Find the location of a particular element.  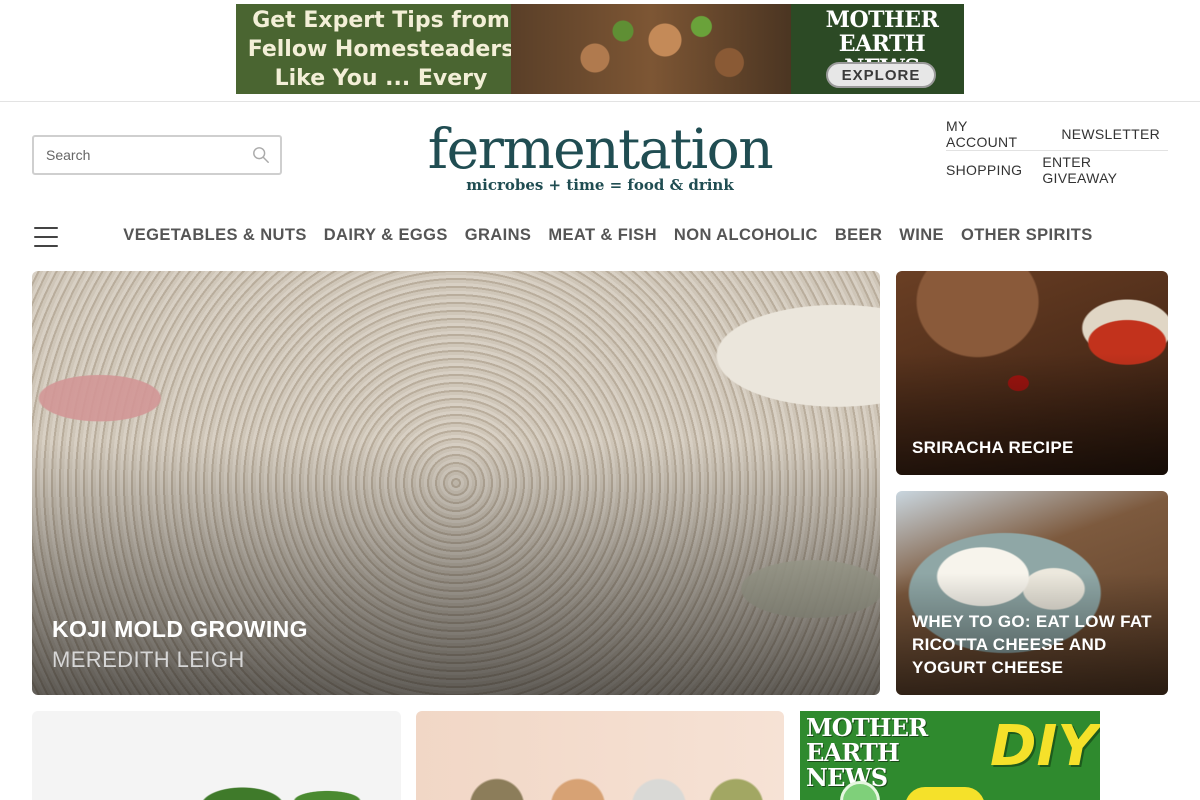

search-box is located at coordinates (157, 155).